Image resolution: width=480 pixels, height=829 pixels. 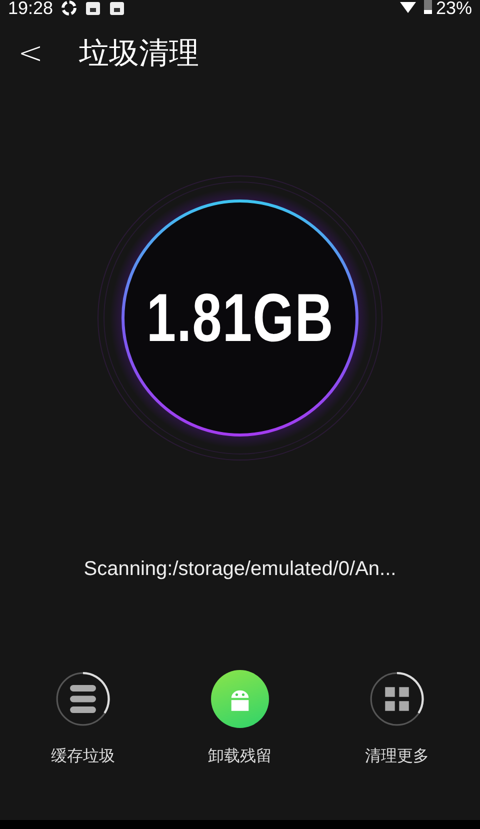 I want to click on list-icon, so click(x=83, y=699).